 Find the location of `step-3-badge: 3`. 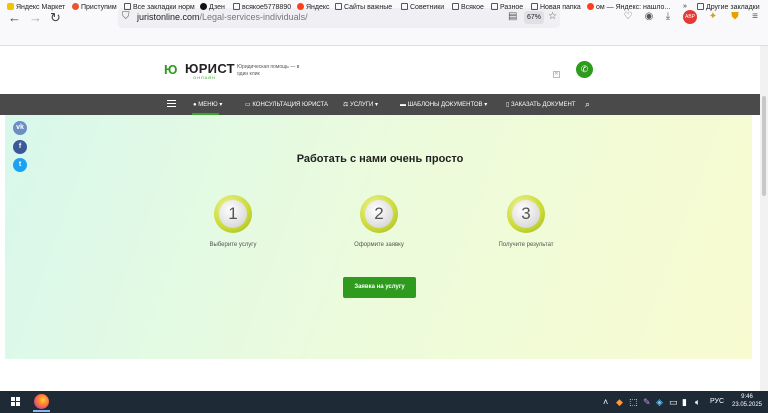

step-3-badge: 3 is located at coordinates (526, 214).